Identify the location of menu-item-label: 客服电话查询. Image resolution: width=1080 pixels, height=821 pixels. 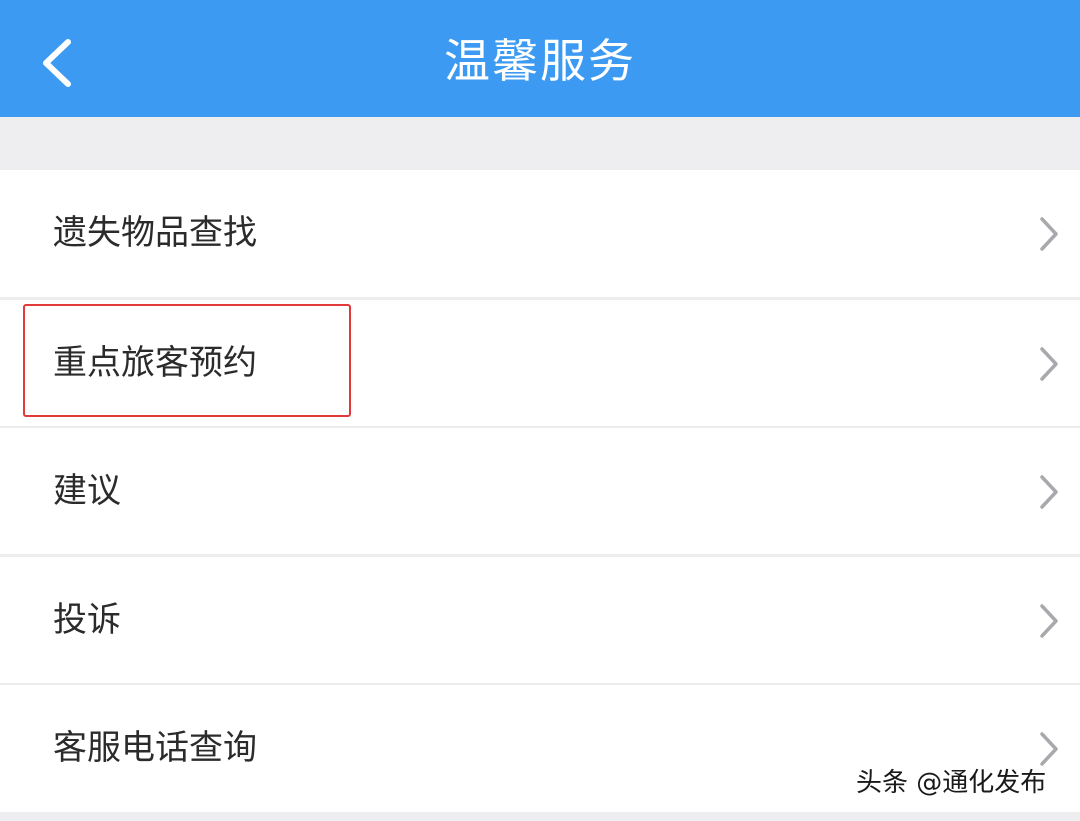
(155, 748).